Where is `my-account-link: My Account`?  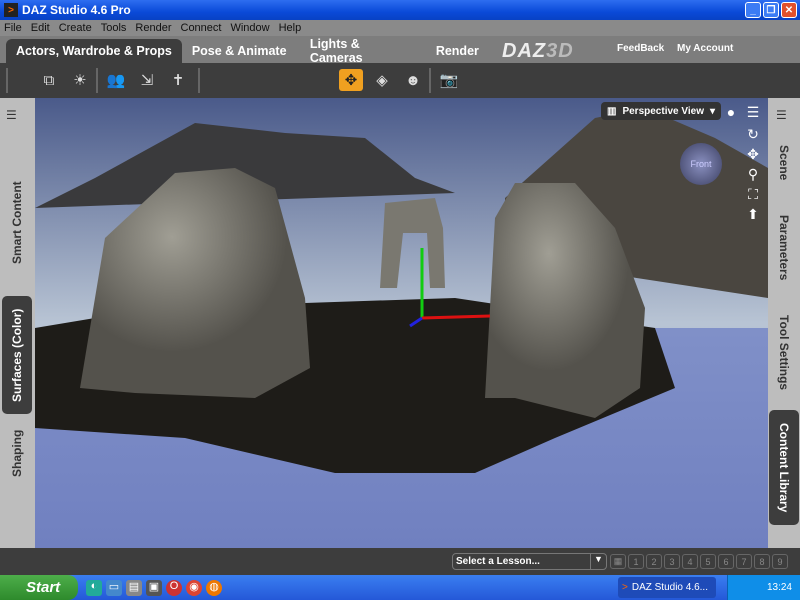 my-account-link: My Account is located at coordinates (705, 48).